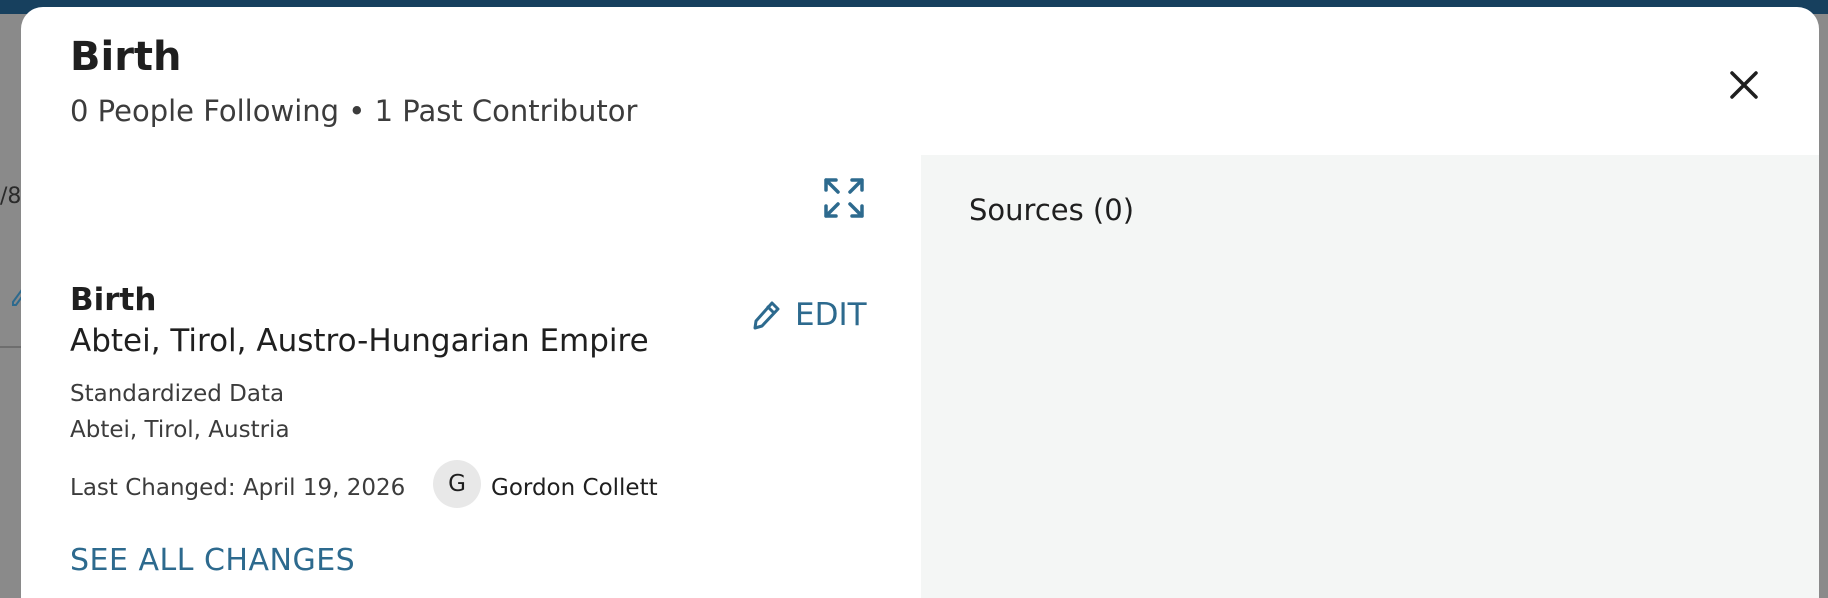  What do you see at coordinates (212, 560) in the screenshot?
I see `see-all-changes-link: SEE ALL CHANGES` at bounding box center [212, 560].